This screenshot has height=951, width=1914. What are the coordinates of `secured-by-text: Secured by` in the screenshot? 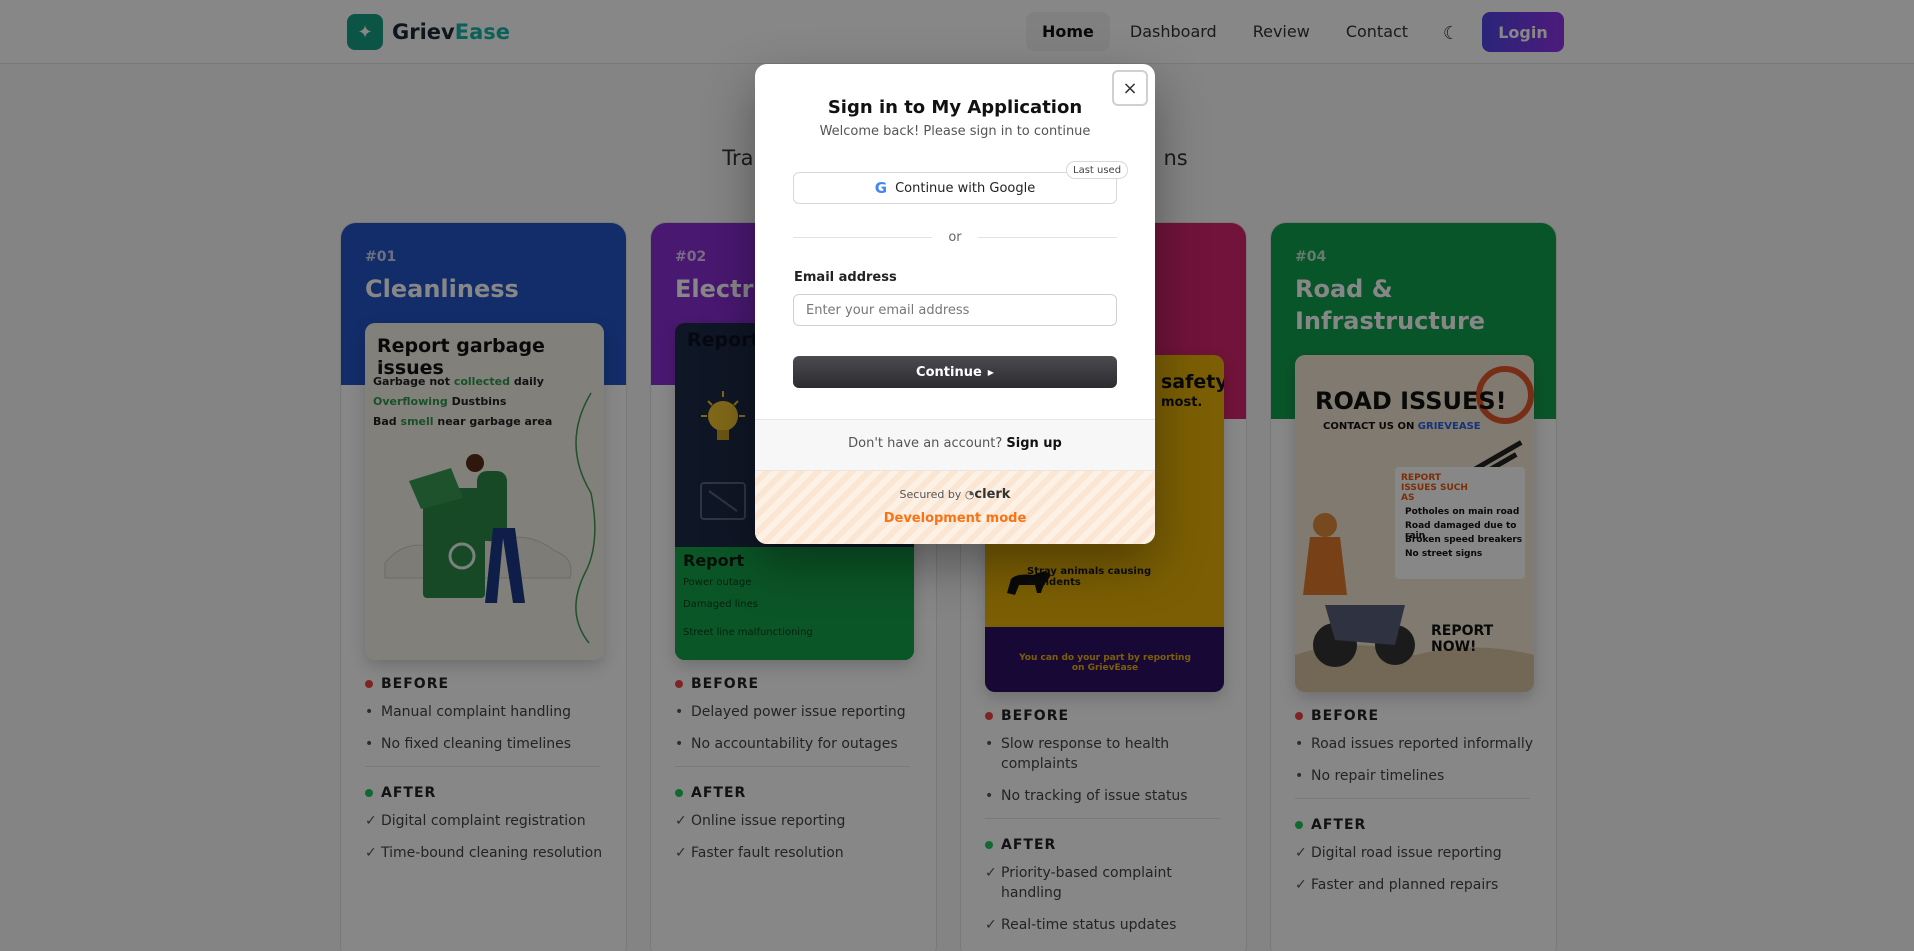 It's located at (930, 494).